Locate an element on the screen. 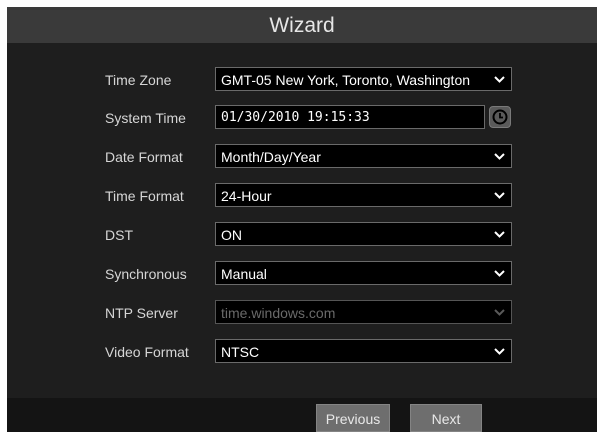  time-format-select: 24-Hour is located at coordinates (363, 195).